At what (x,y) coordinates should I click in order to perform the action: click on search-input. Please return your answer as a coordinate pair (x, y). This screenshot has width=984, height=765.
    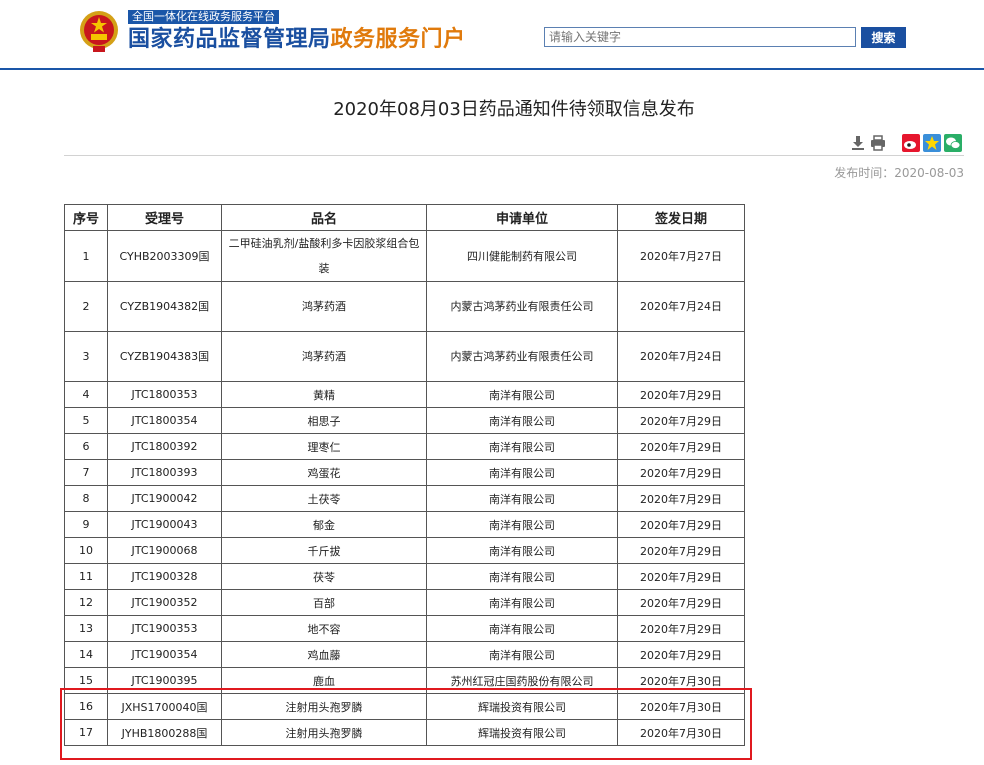
    Looking at the image, I should click on (700, 37).